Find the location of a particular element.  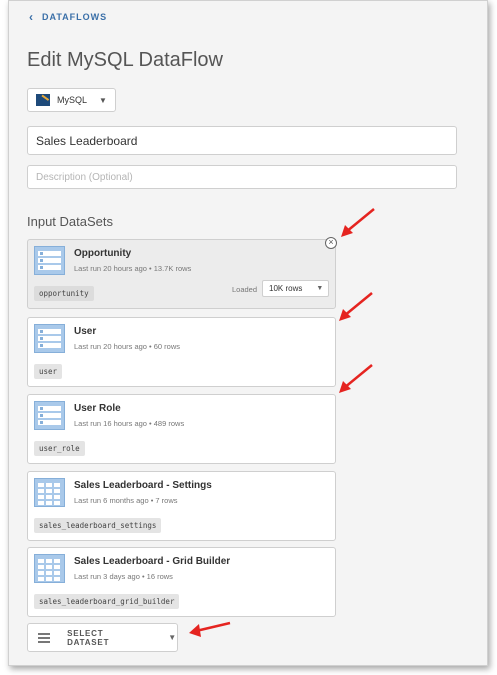

section-title-input-datasets: Input DataSets is located at coordinates (70, 221).